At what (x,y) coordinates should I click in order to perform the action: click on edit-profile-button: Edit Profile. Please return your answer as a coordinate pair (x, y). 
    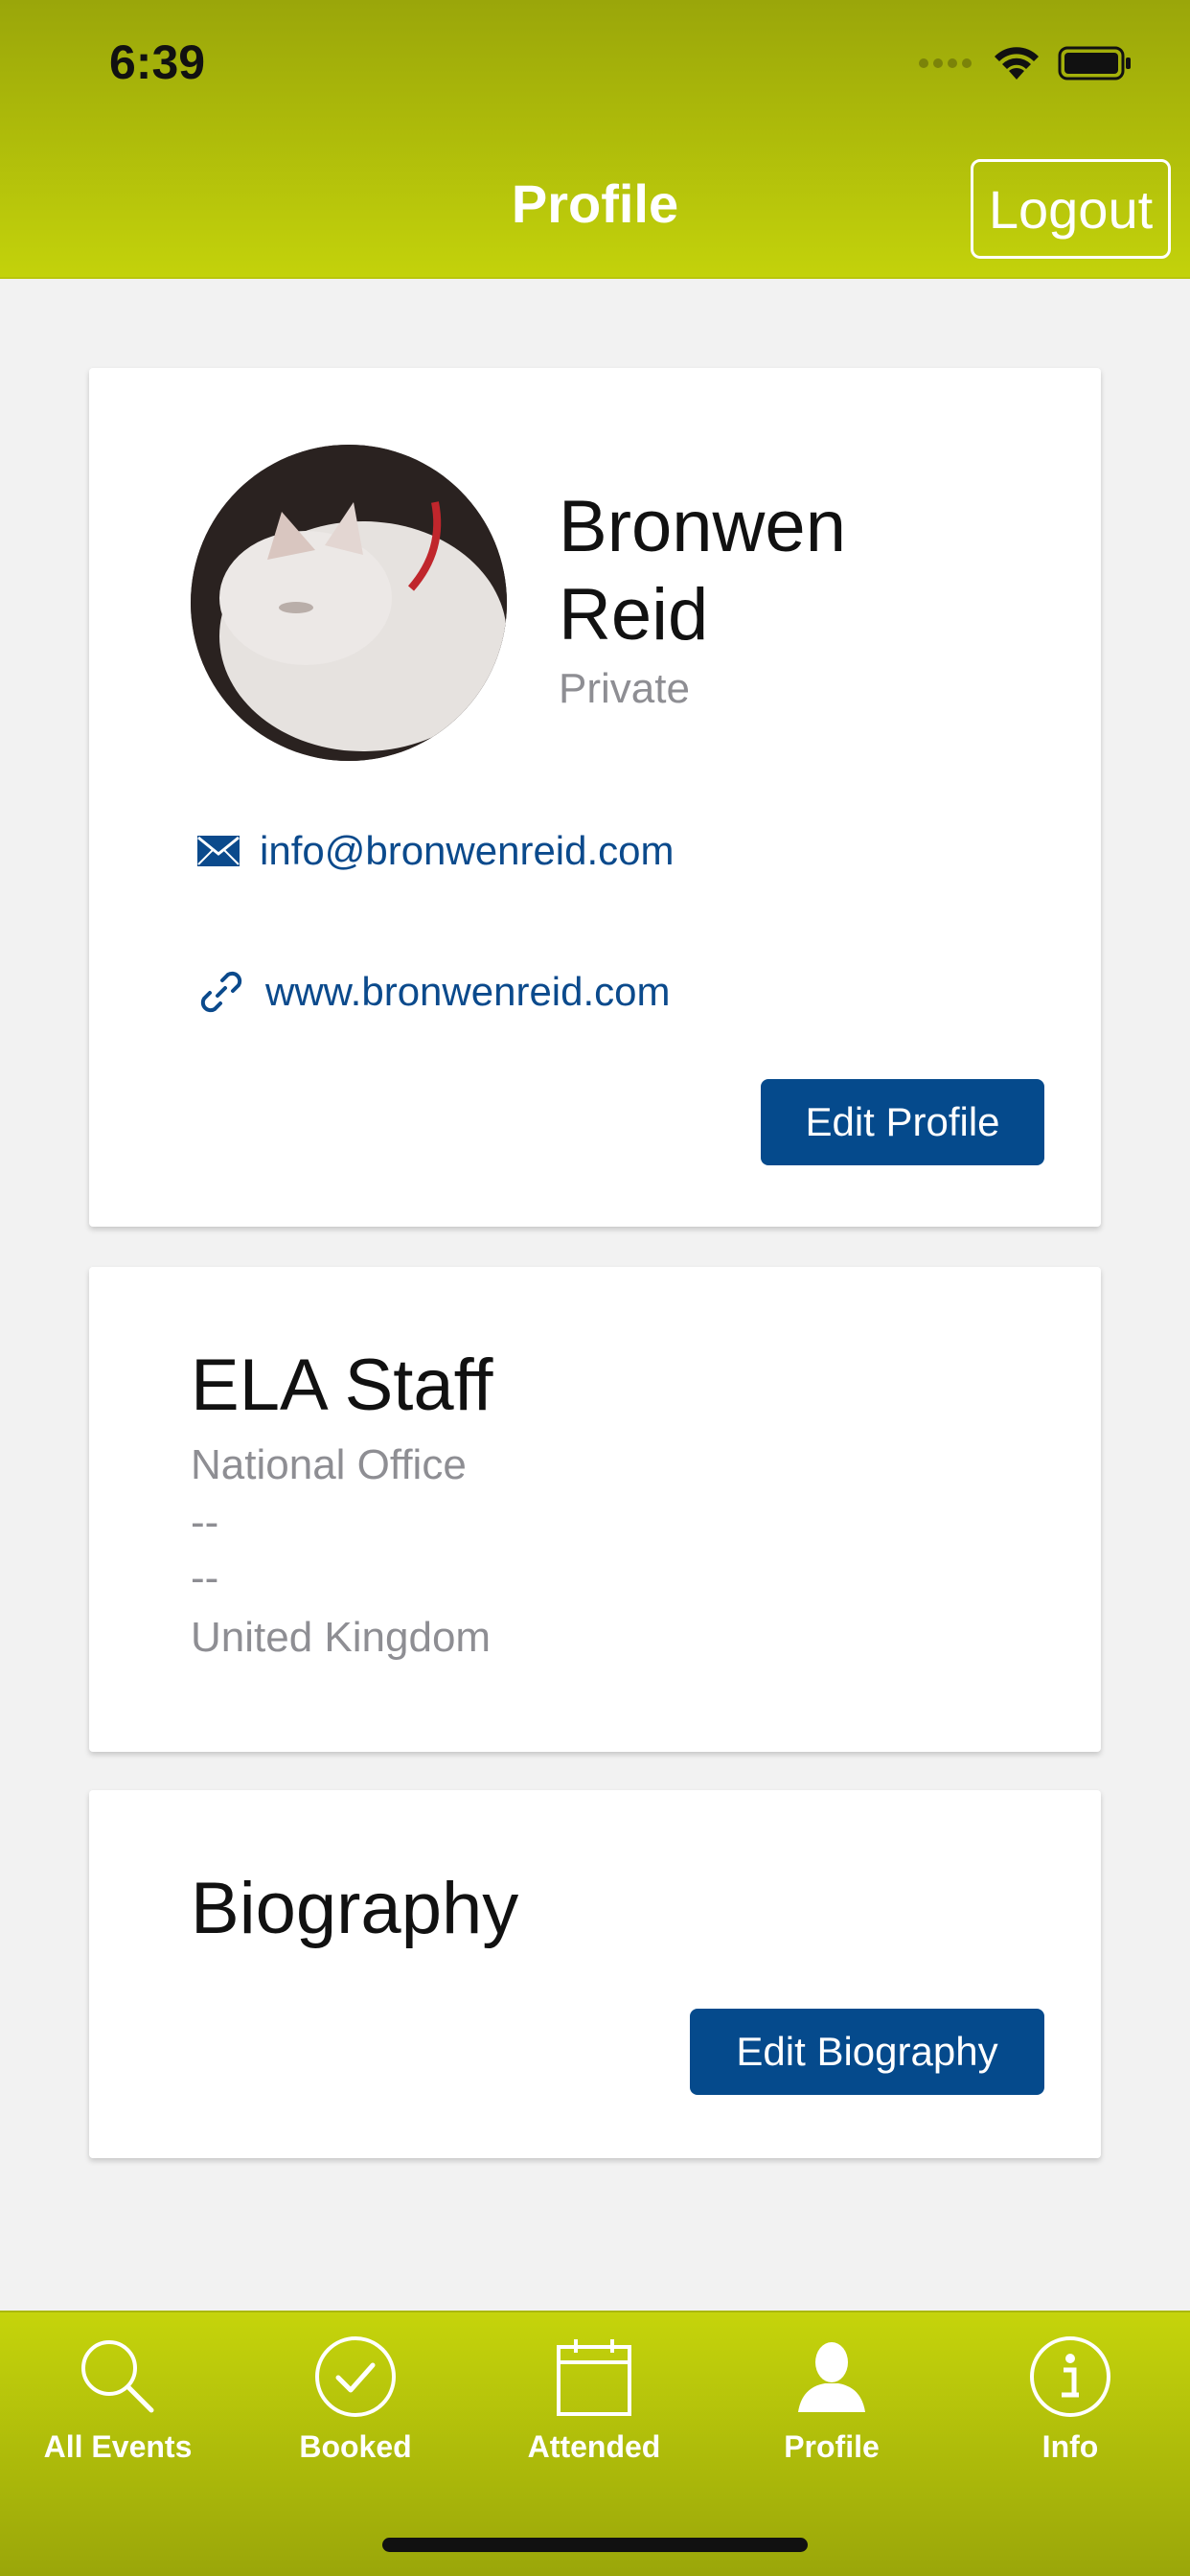
    Looking at the image, I should click on (903, 1122).